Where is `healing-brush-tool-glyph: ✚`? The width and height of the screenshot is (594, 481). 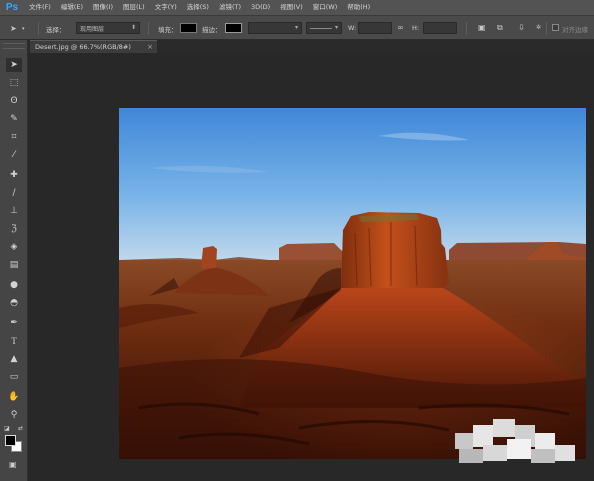 healing-brush-tool-glyph: ✚ is located at coordinates (14, 175).